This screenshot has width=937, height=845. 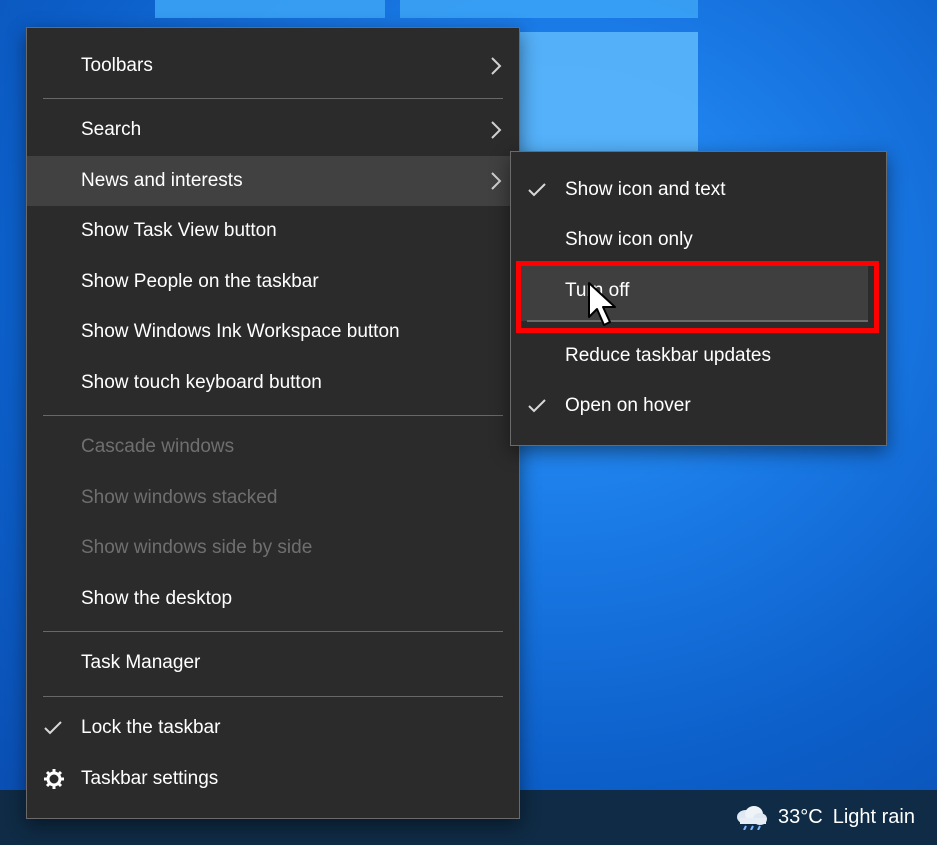 I want to click on gear-icon, so click(x=54, y=779).